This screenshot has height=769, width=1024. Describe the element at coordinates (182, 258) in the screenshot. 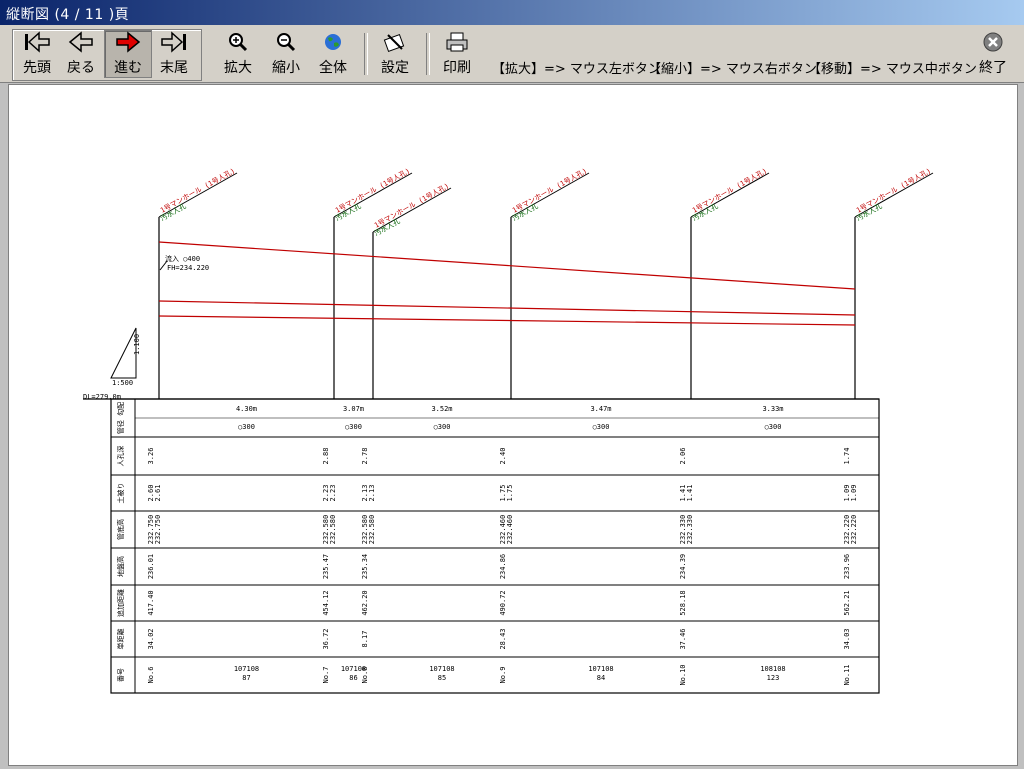

I see `callout-text-1: 流入 ○400` at that location.